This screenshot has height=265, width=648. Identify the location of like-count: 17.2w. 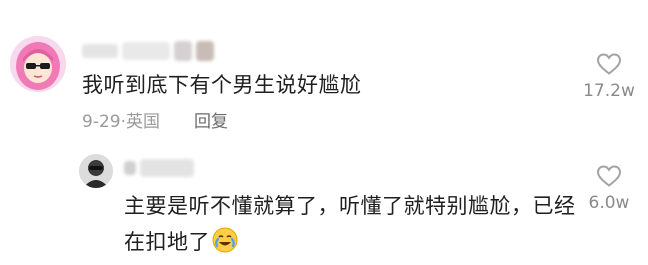
(609, 91).